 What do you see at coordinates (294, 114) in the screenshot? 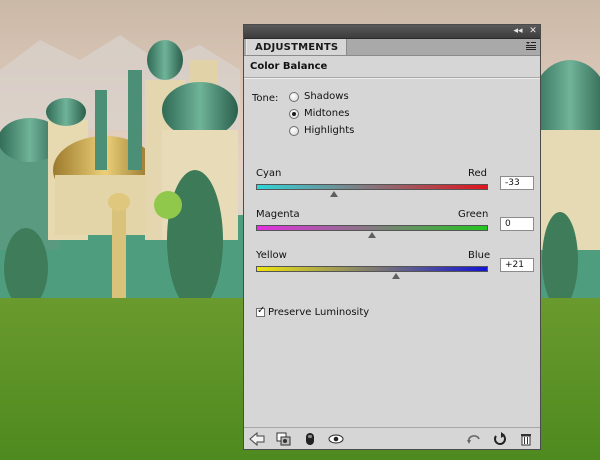
I see `radio-midtones` at bounding box center [294, 114].